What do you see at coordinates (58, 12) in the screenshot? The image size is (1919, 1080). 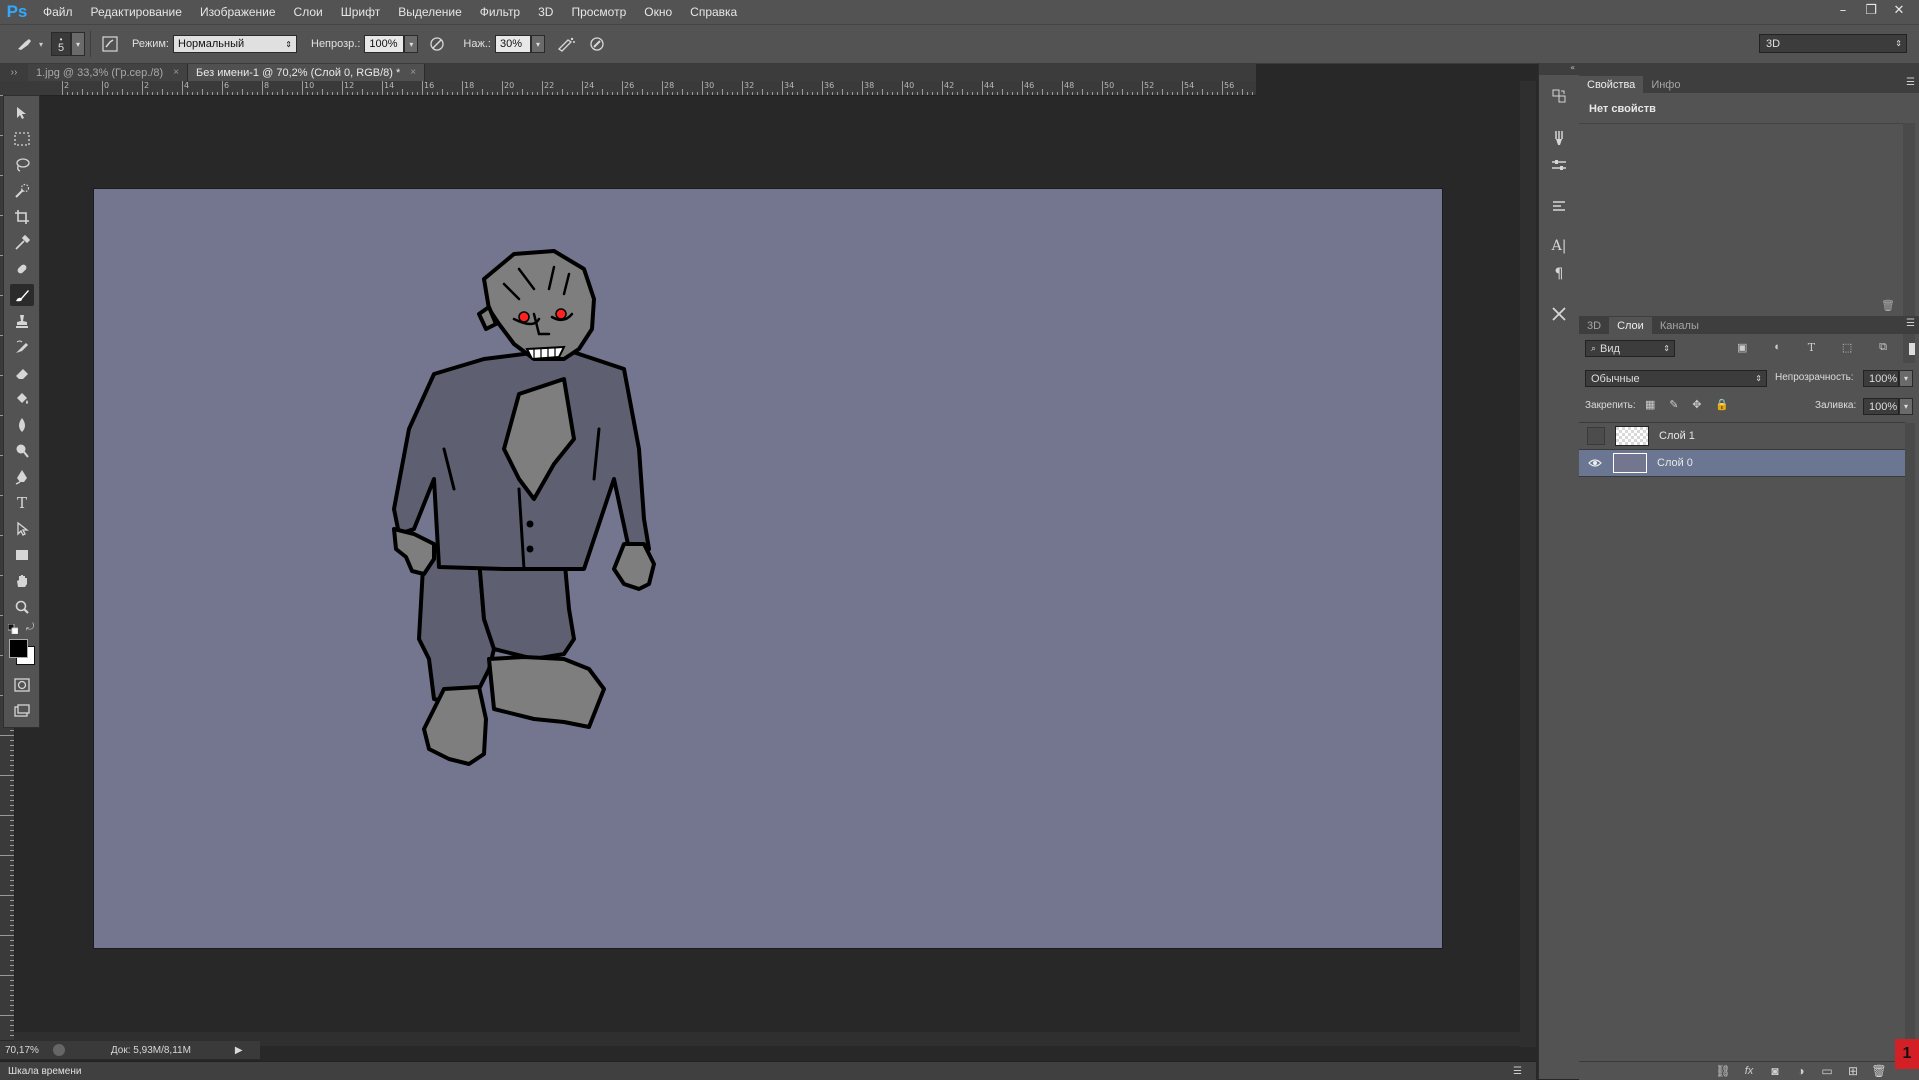 I see `menu-file: Файл` at bounding box center [58, 12].